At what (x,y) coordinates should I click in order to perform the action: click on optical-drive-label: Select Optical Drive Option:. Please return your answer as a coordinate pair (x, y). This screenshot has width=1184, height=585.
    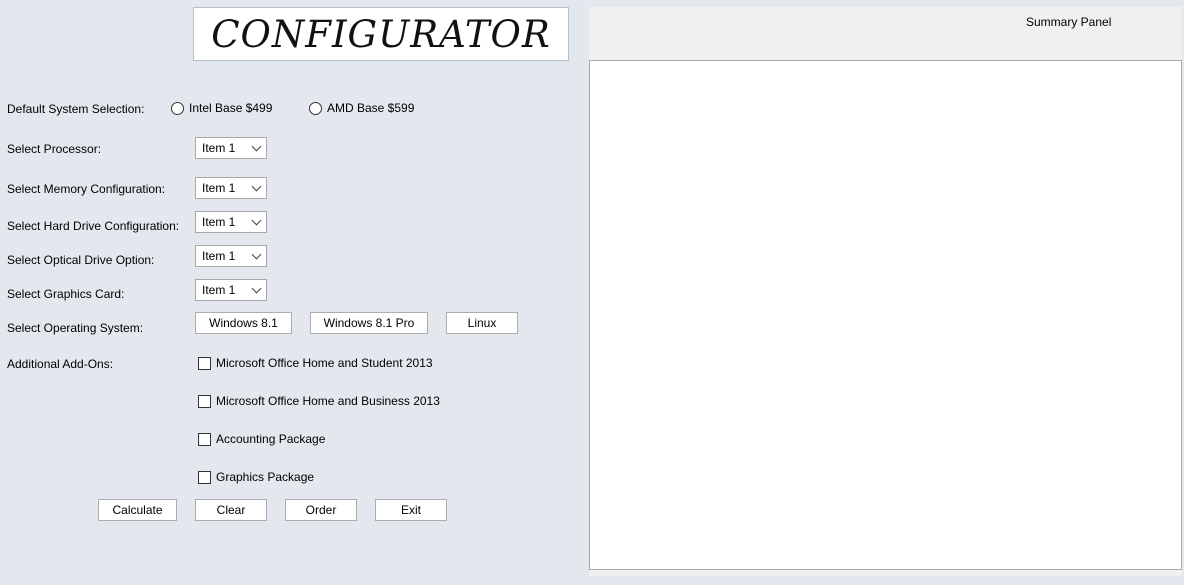
    Looking at the image, I should click on (81, 260).